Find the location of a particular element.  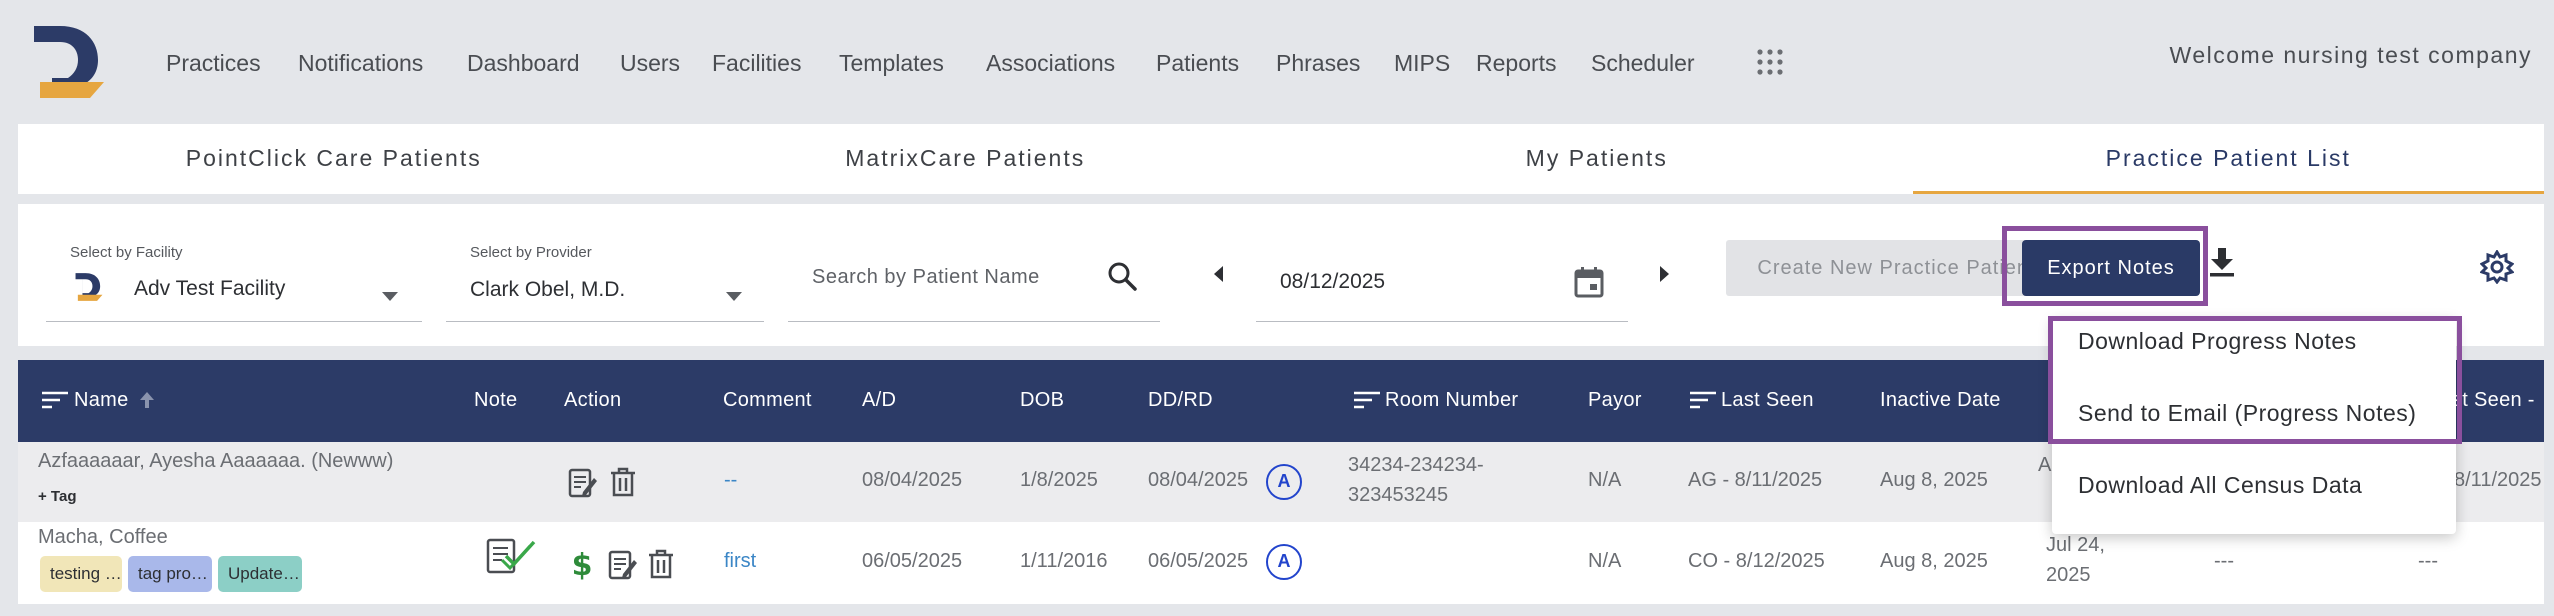

column-header-dd-rd: DD/RD is located at coordinates (1180, 400).